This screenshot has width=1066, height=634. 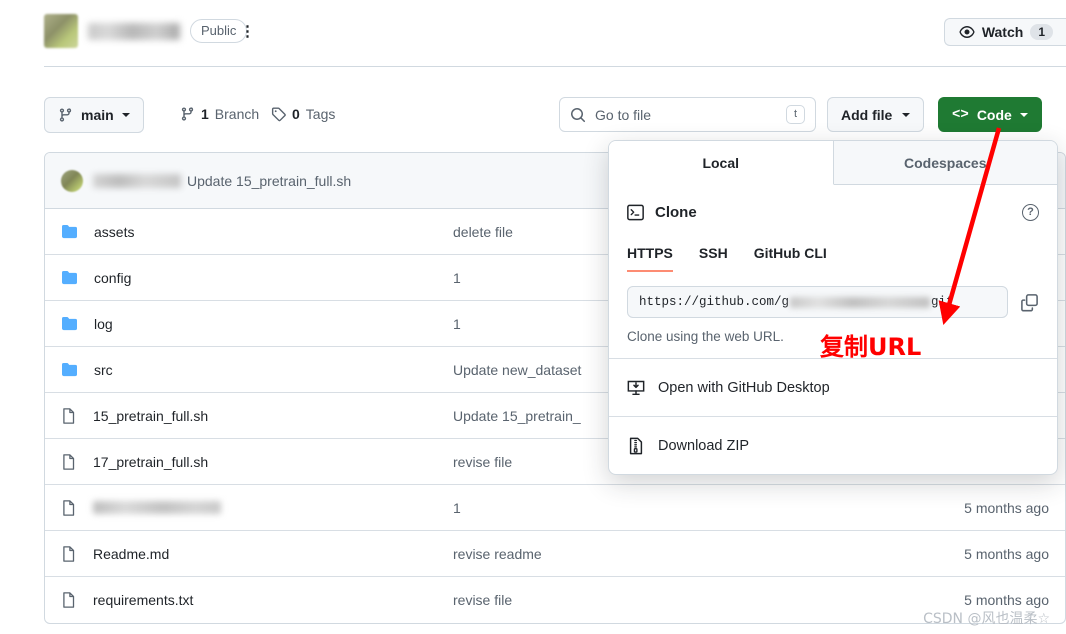 What do you see at coordinates (103, 370) in the screenshot?
I see `file-name: src` at bounding box center [103, 370].